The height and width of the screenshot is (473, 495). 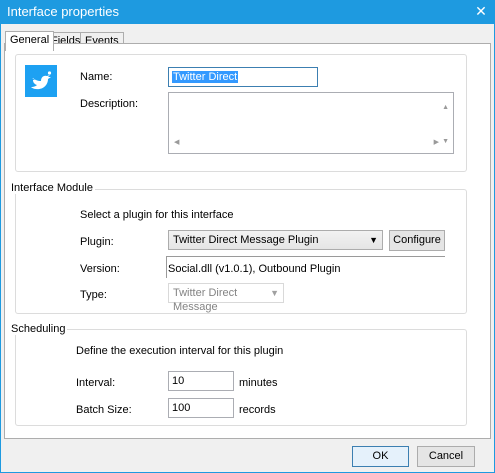 What do you see at coordinates (97, 242) in the screenshot?
I see `plugin-label: Plugin:` at bounding box center [97, 242].